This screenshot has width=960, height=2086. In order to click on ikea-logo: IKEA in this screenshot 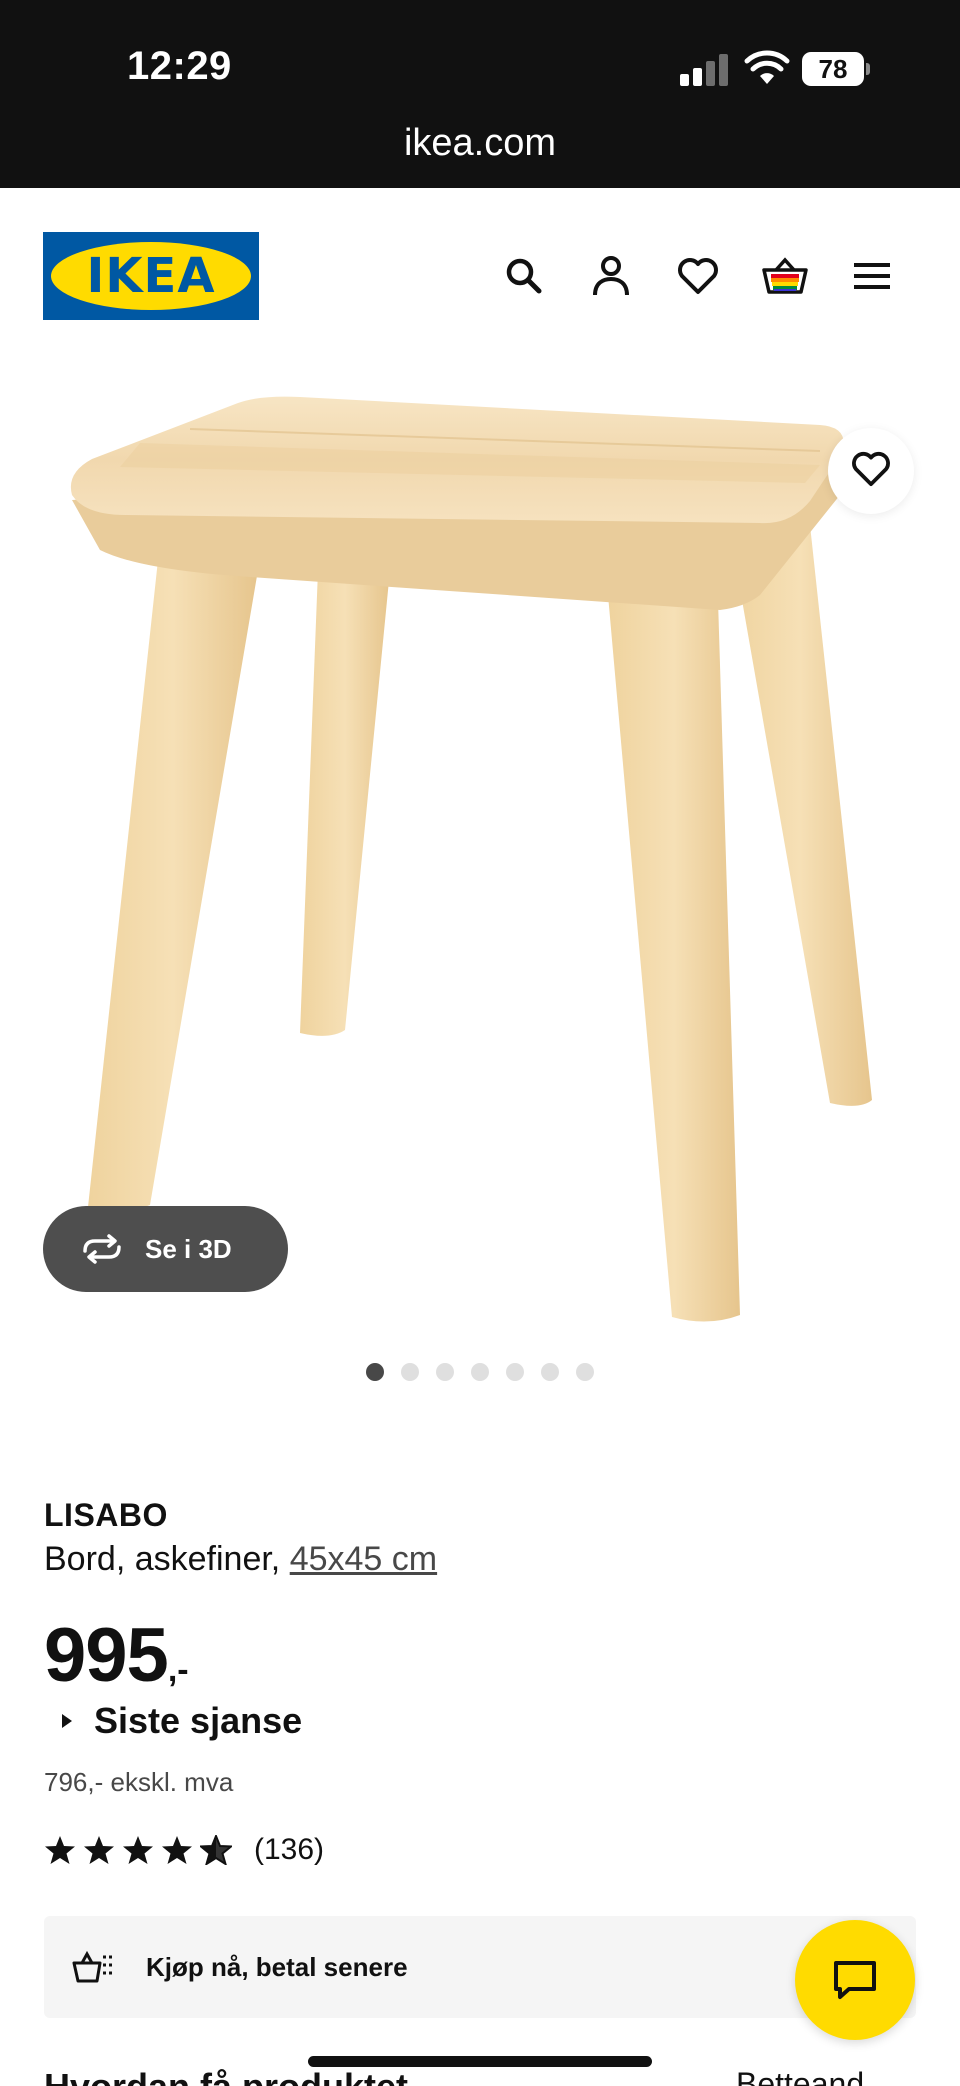, I will do `click(151, 276)`.